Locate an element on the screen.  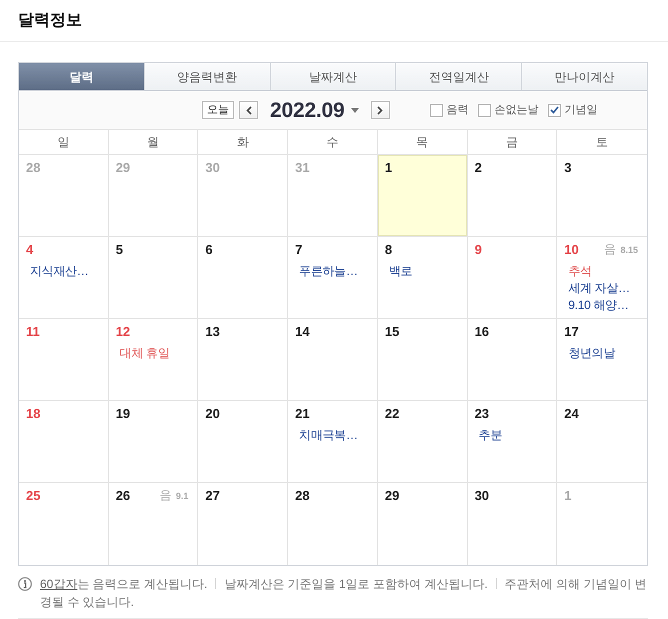
day-number: 3 is located at coordinates (568, 167).